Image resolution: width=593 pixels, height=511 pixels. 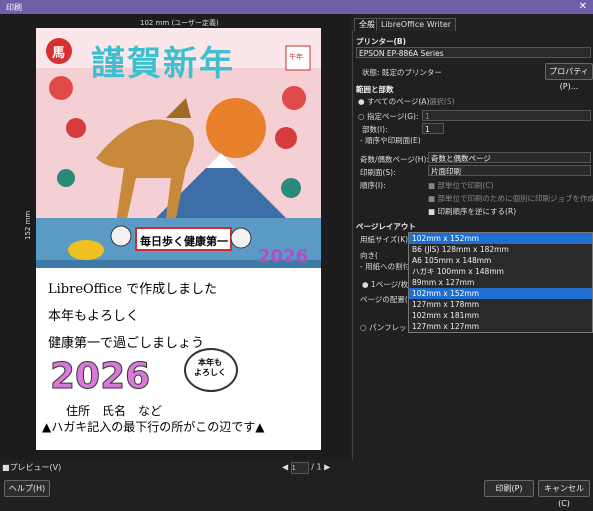 What do you see at coordinates (500, 249) in the screenshot?
I see `paper-option: B6 (JIS) 128mm x 182mm` at bounding box center [500, 249].